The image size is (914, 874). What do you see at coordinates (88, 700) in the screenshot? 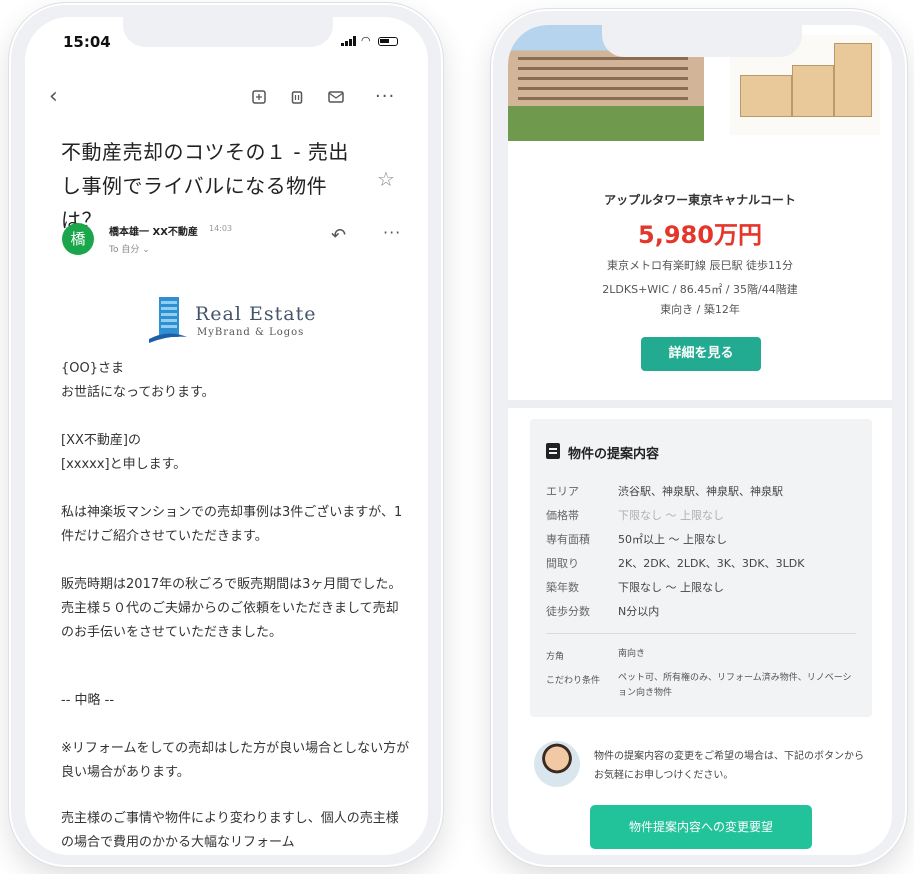
I see `email-paragraph: -- 中略 --` at bounding box center [88, 700].